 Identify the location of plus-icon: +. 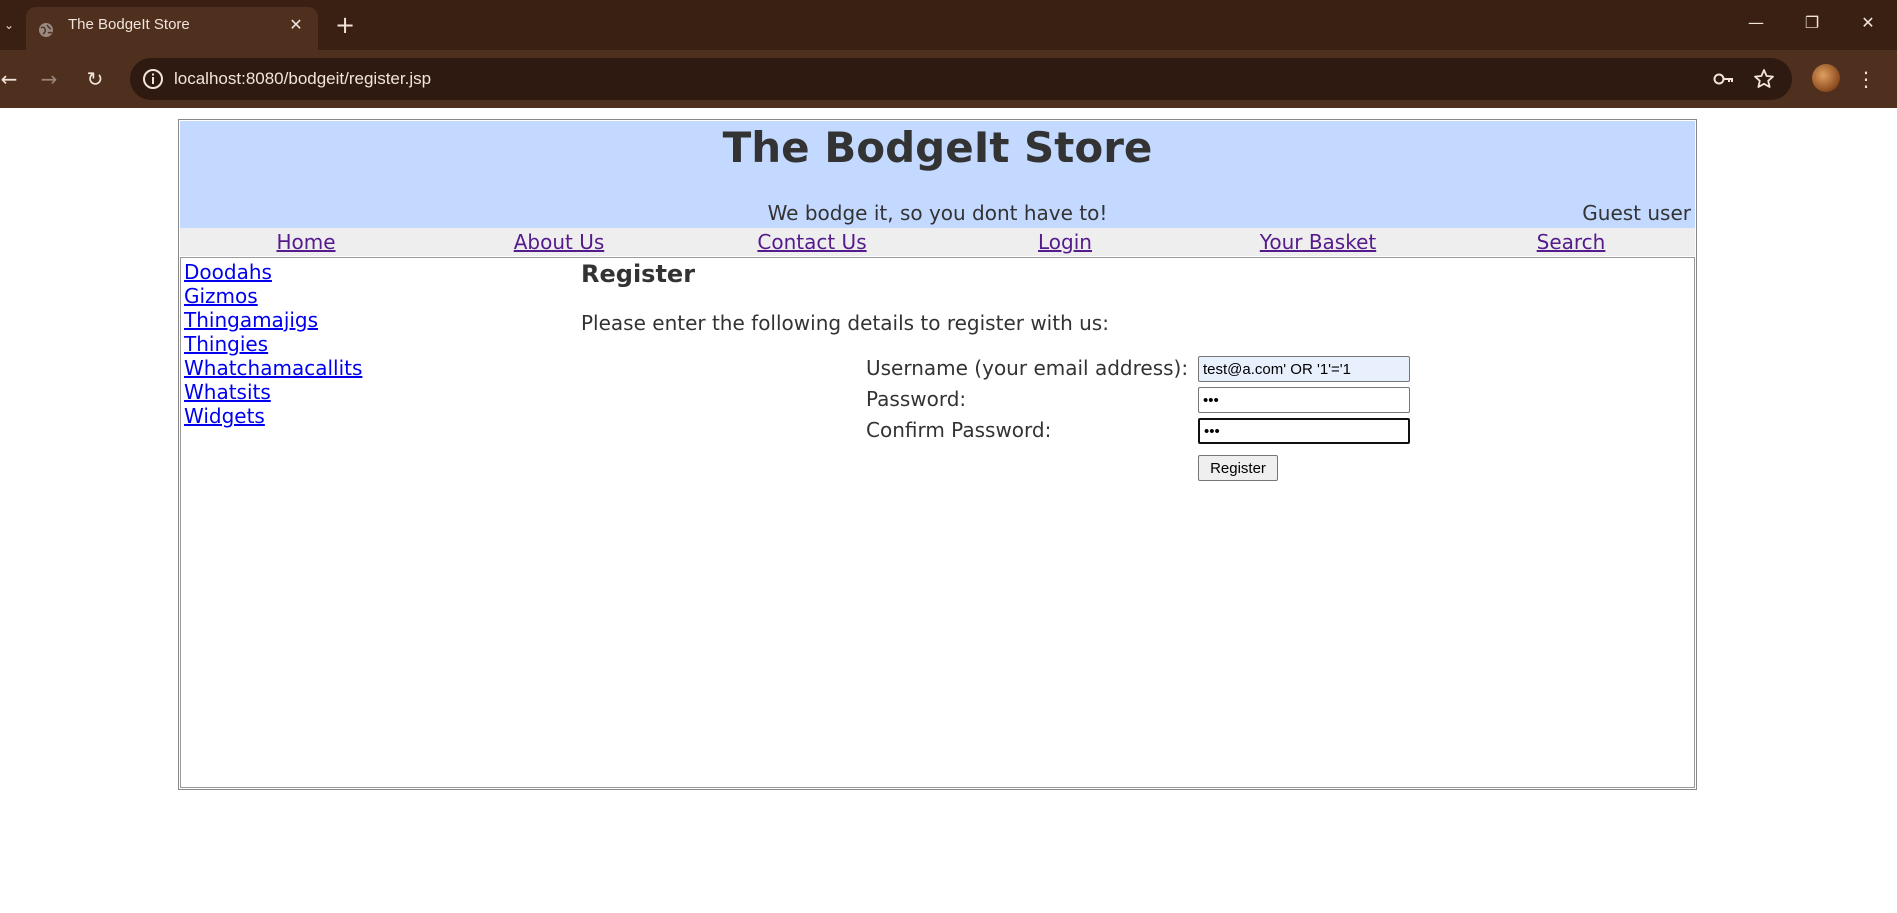
(345, 25).